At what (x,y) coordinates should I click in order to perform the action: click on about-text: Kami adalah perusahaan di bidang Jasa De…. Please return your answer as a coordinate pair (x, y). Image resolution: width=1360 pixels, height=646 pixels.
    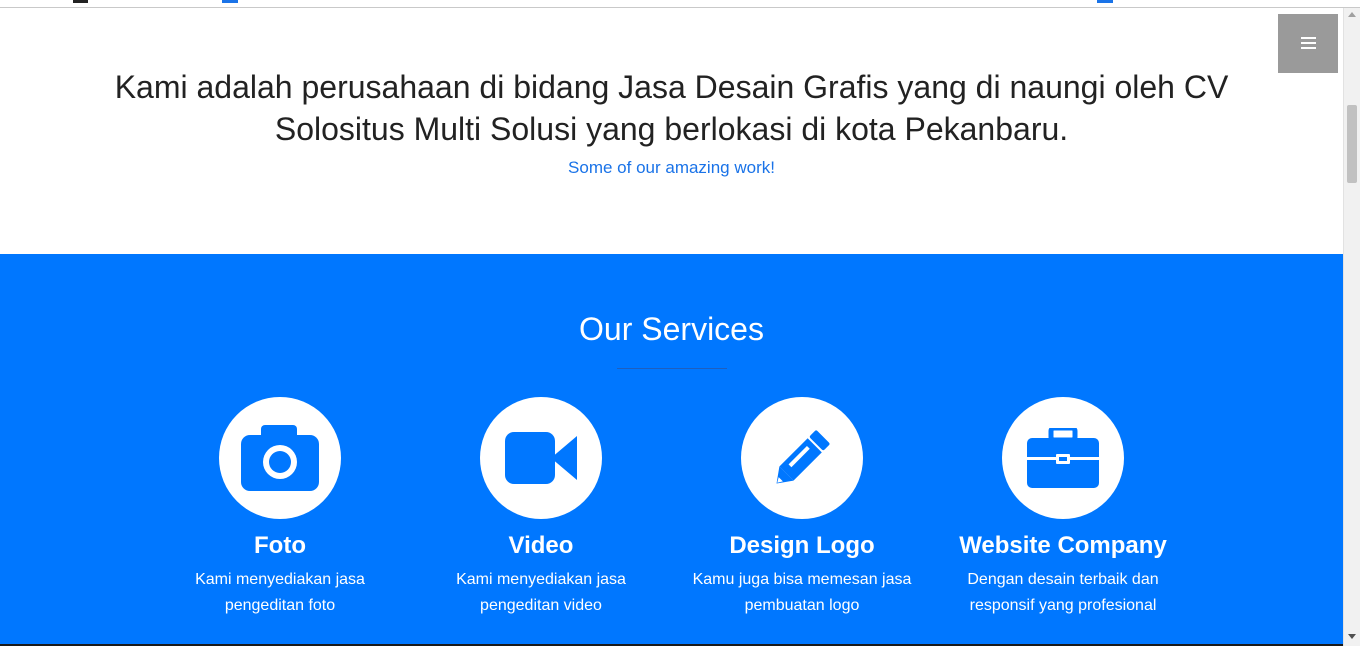
    Looking at the image, I should click on (671, 108).